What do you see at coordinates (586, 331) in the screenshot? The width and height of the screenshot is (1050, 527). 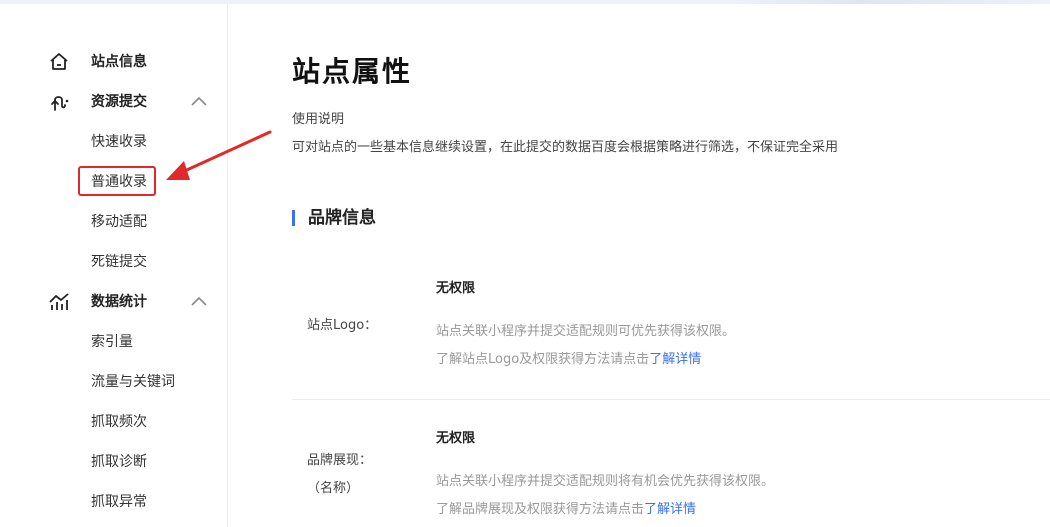 I see `permission-hint: 站点关联小程序并提交适配规则可优先获得该权限。` at bounding box center [586, 331].